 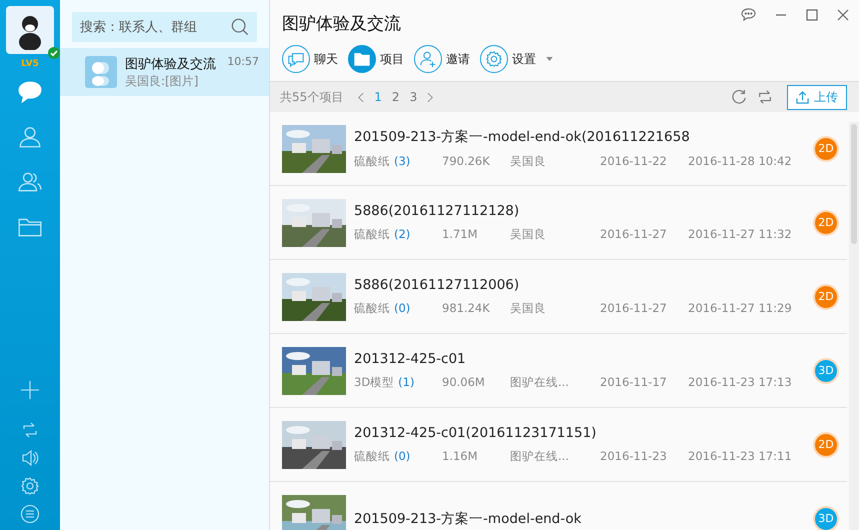 What do you see at coordinates (30, 514) in the screenshot?
I see `menu-icon` at bounding box center [30, 514].